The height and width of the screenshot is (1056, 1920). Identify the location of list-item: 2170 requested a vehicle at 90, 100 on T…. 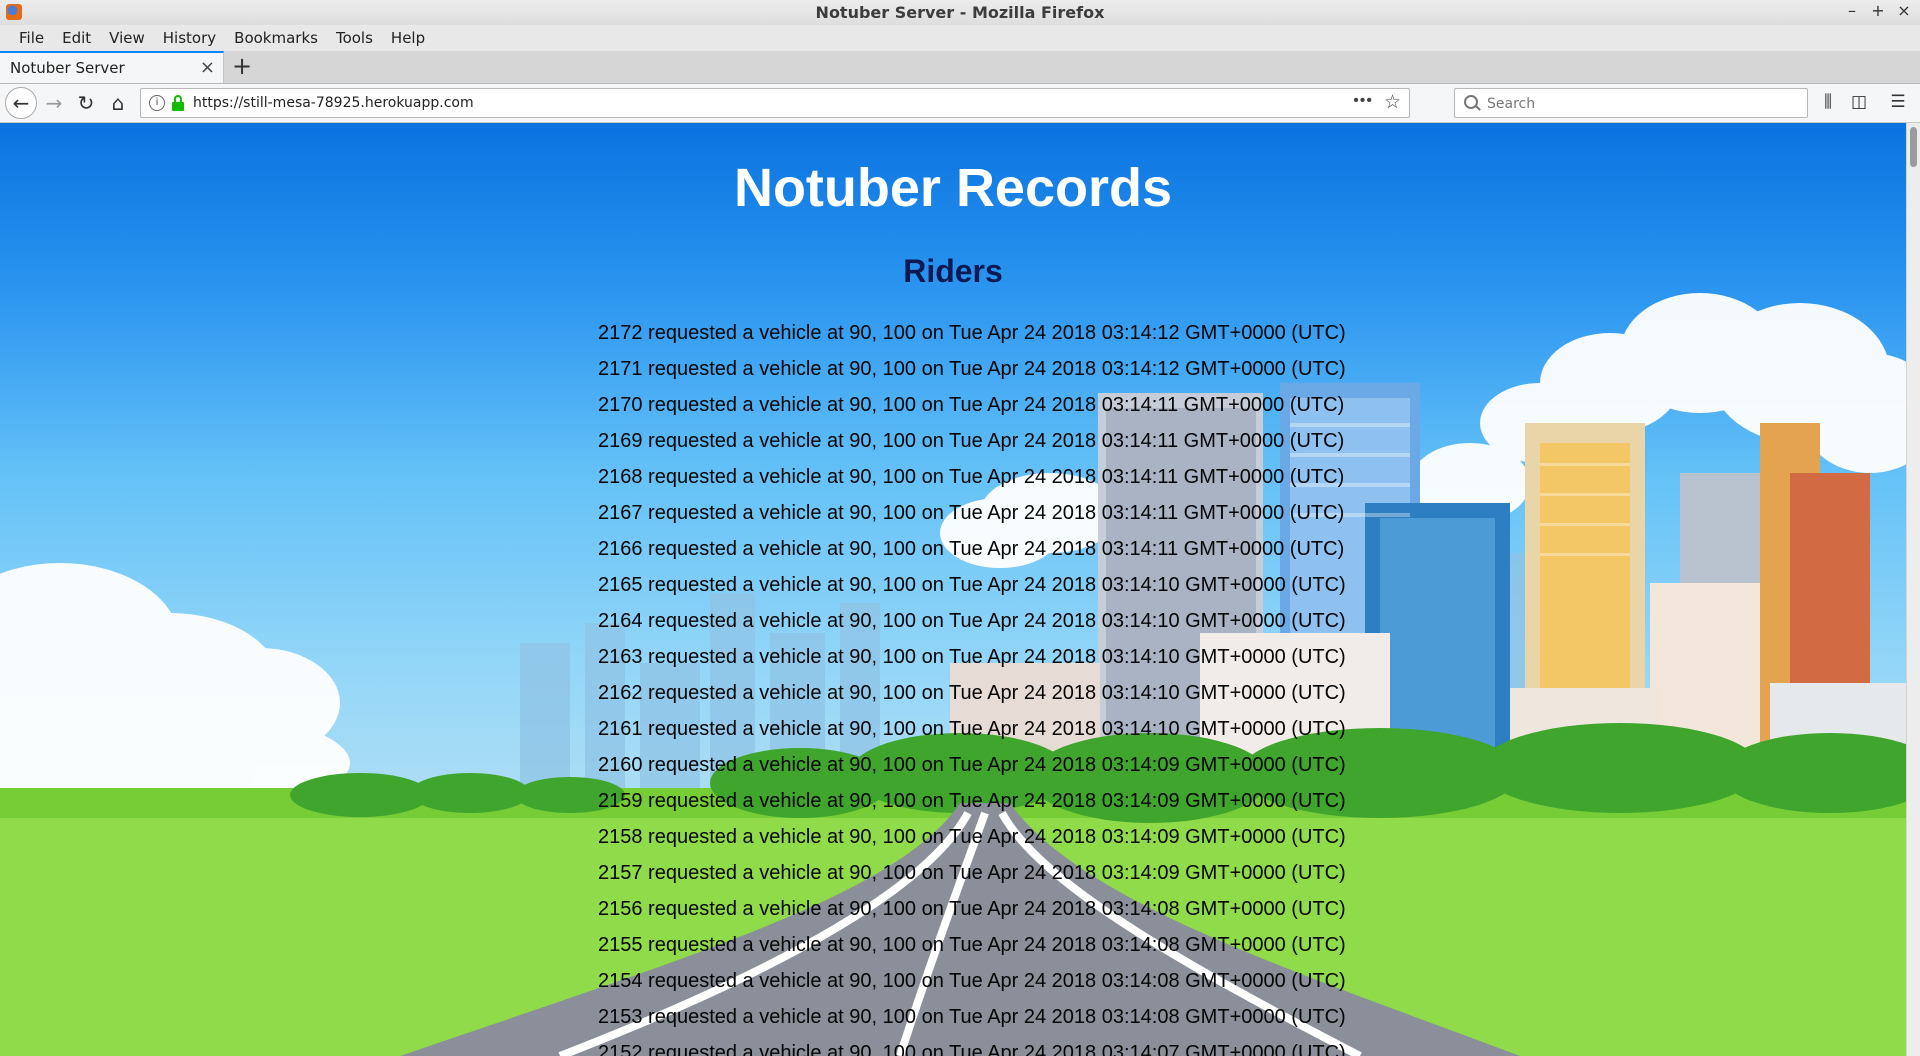
(971, 405).